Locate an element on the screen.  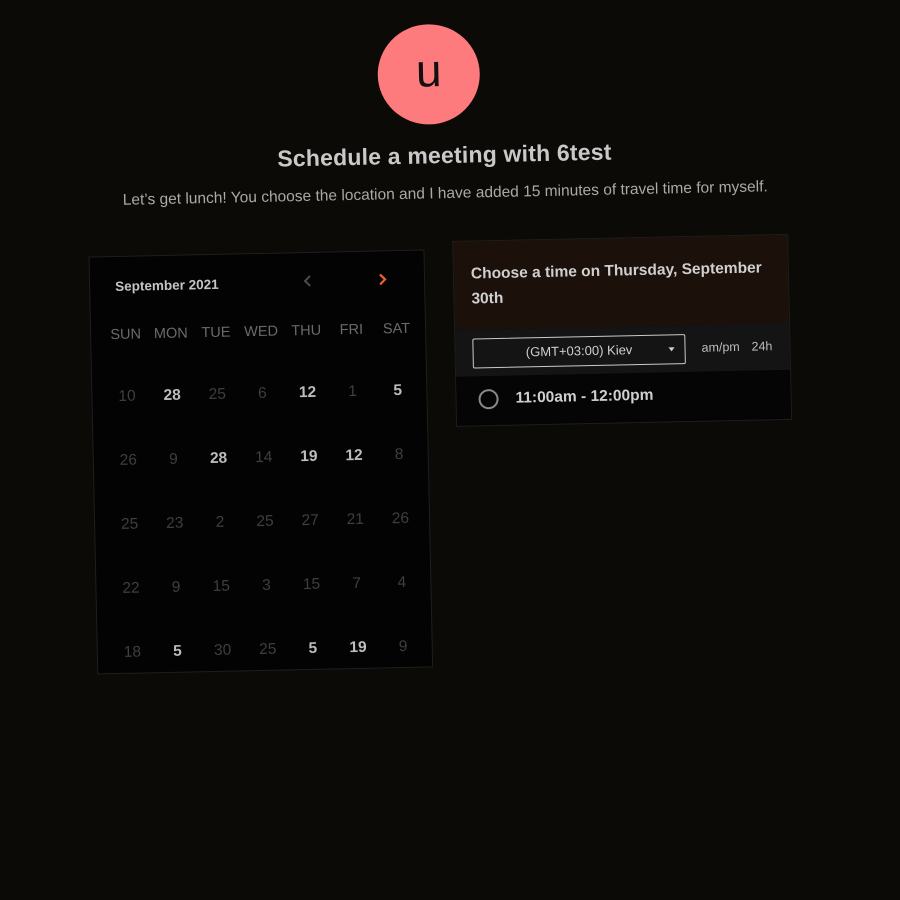
calendar-header: September 2021 is located at coordinates (257, 283).